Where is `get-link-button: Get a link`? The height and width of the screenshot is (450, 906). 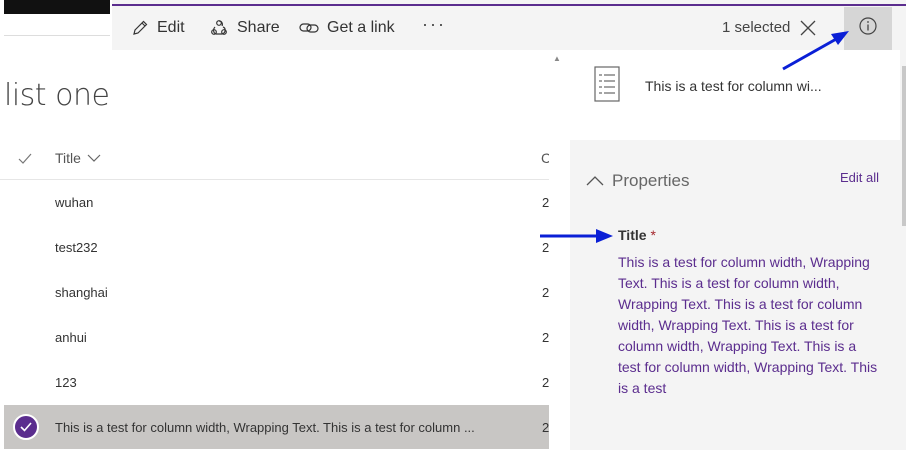
get-link-button: Get a link is located at coordinates (347, 28).